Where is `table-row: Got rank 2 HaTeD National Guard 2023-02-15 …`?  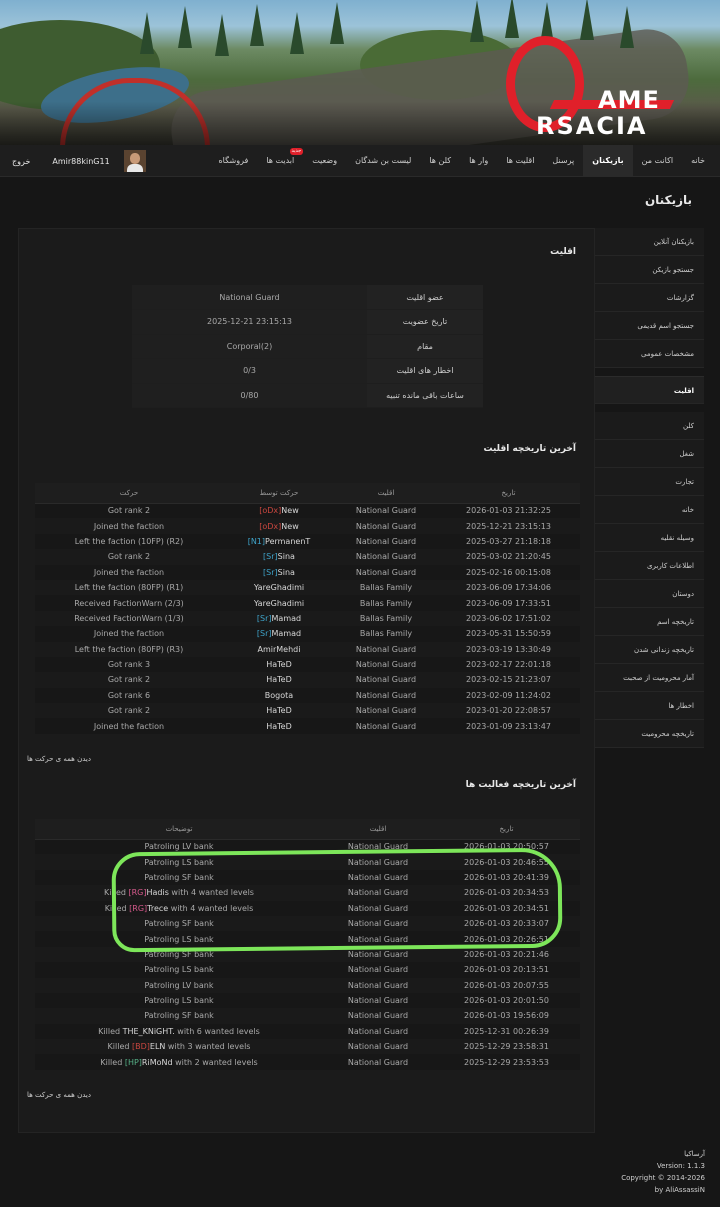 table-row: Got rank 2 HaTeD National Guard 2023-02-15 … is located at coordinates (307, 680).